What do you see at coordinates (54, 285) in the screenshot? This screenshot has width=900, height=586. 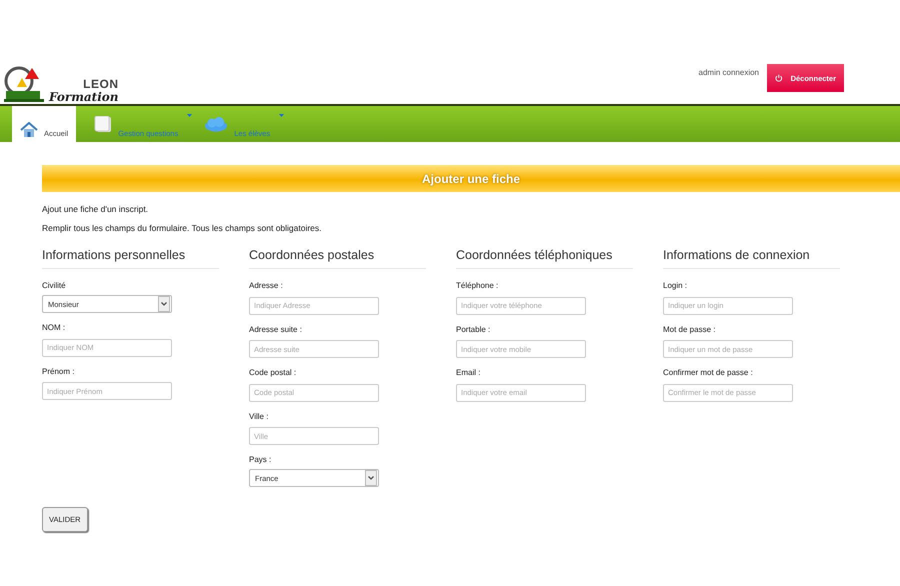 I see `field-label: Civilité` at bounding box center [54, 285].